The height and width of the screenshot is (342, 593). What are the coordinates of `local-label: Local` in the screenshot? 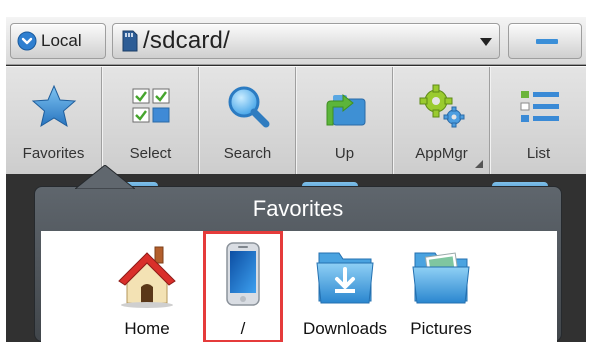 It's located at (61, 40).